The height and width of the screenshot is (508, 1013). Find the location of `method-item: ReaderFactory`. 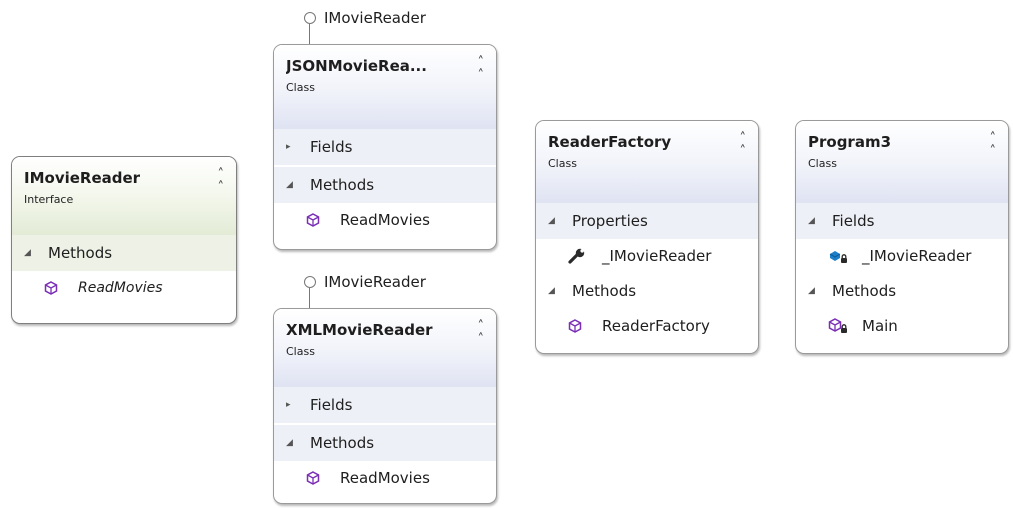

method-item: ReaderFactory is located at coordinates (647, 326).